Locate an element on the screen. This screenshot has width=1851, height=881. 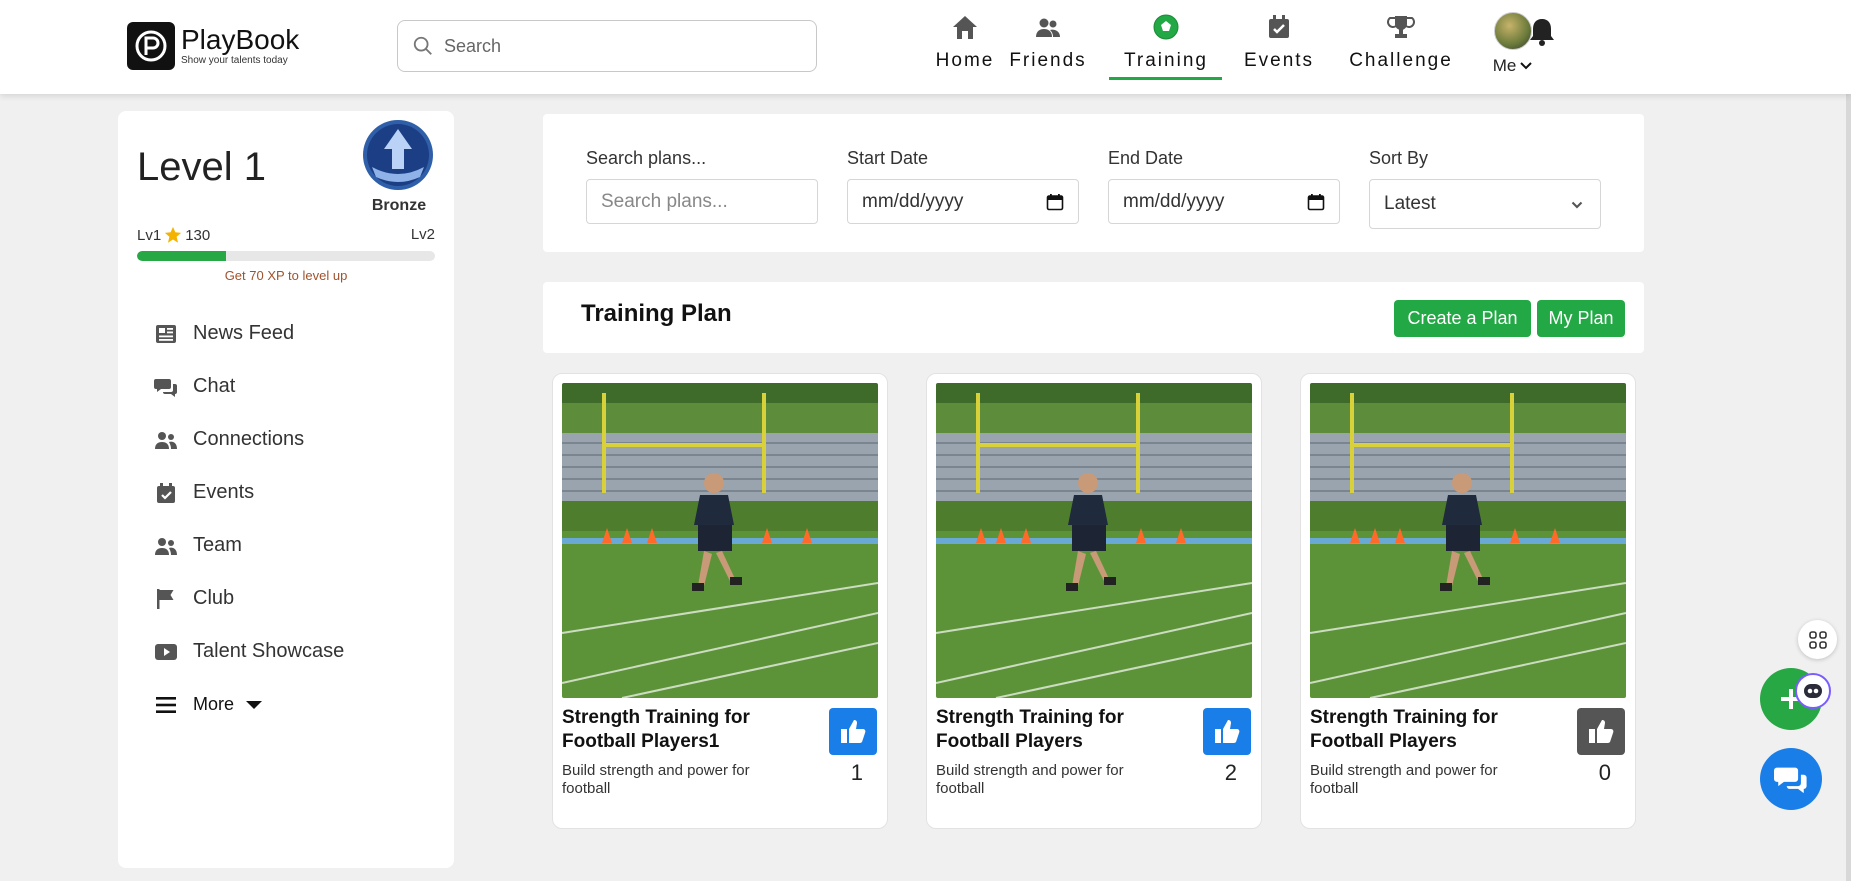
home-icon is located at coordinates (965, 27).